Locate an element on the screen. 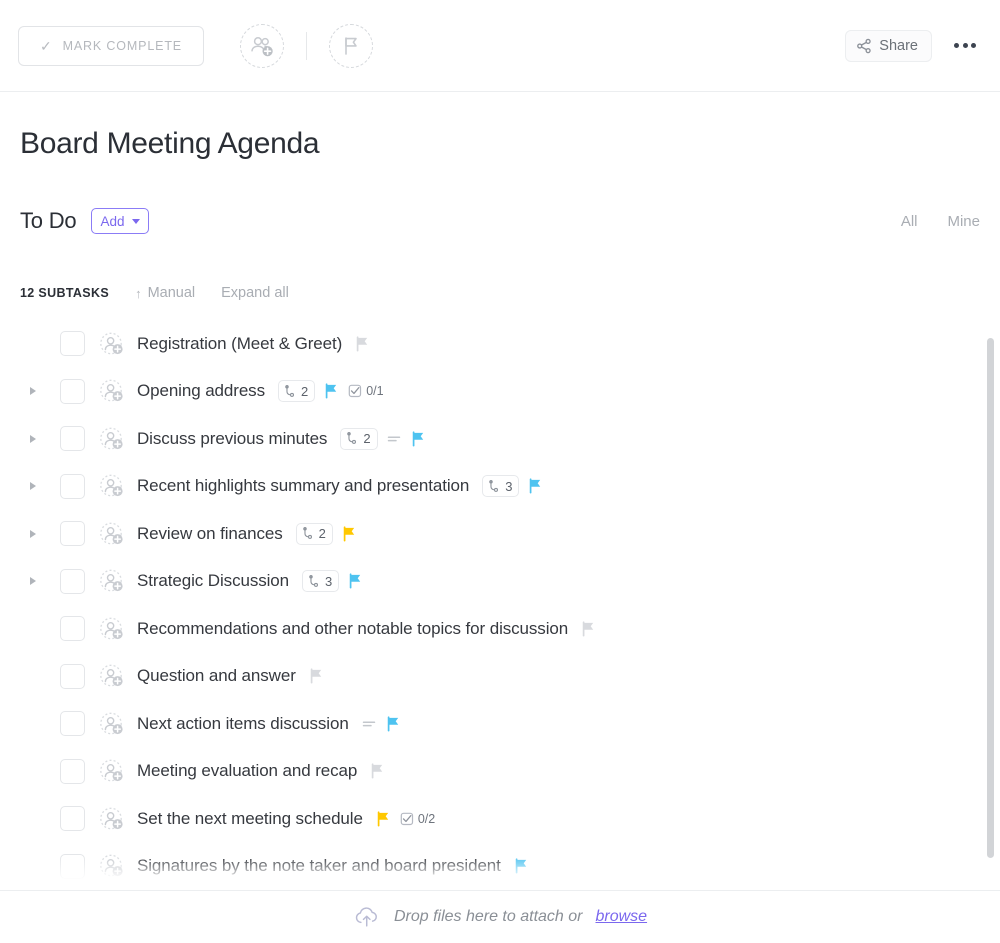  table-row: Next action items discussion is located at coordinates (500, 724).